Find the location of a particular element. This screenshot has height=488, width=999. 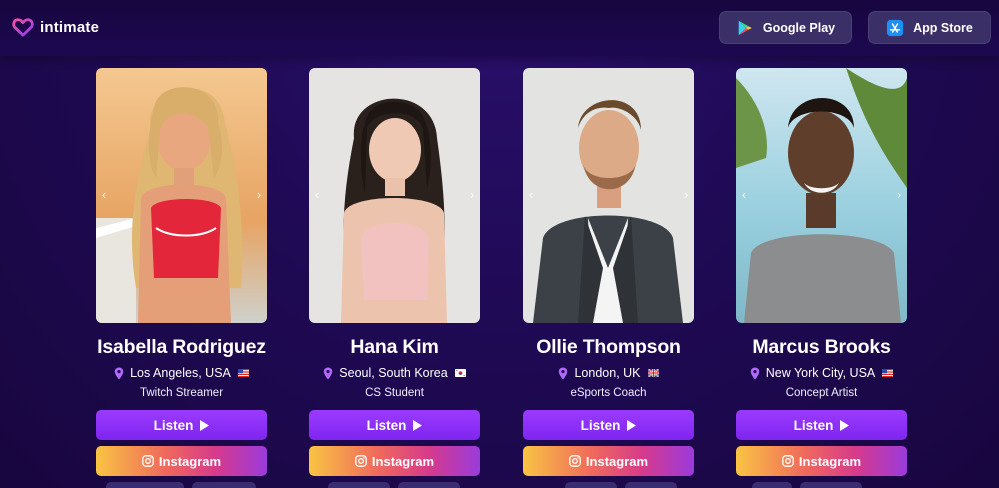

profile-name: Marcus Brooks is located at coordinates (821, 347).